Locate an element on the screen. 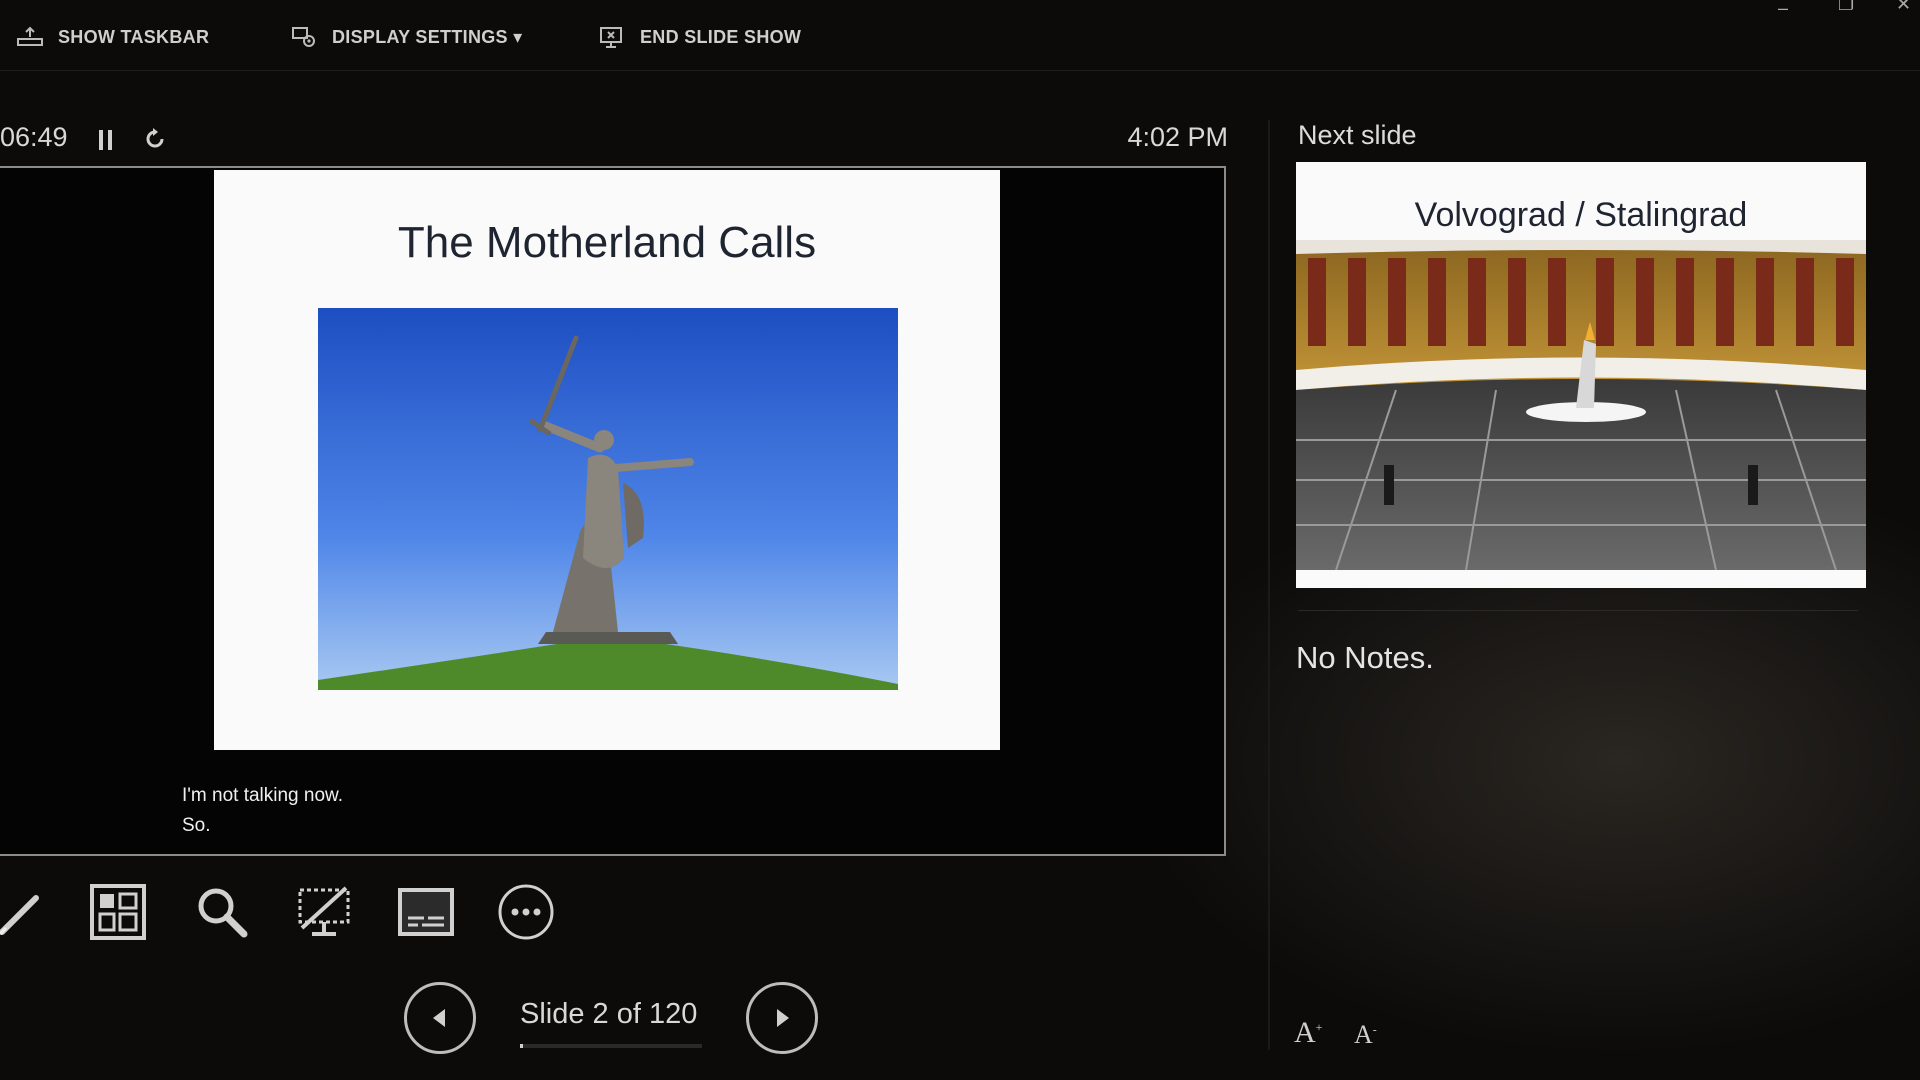 This screenshot has width=1920, height=1080. close-icon: ✕ is located at coordinates (1903, 7).